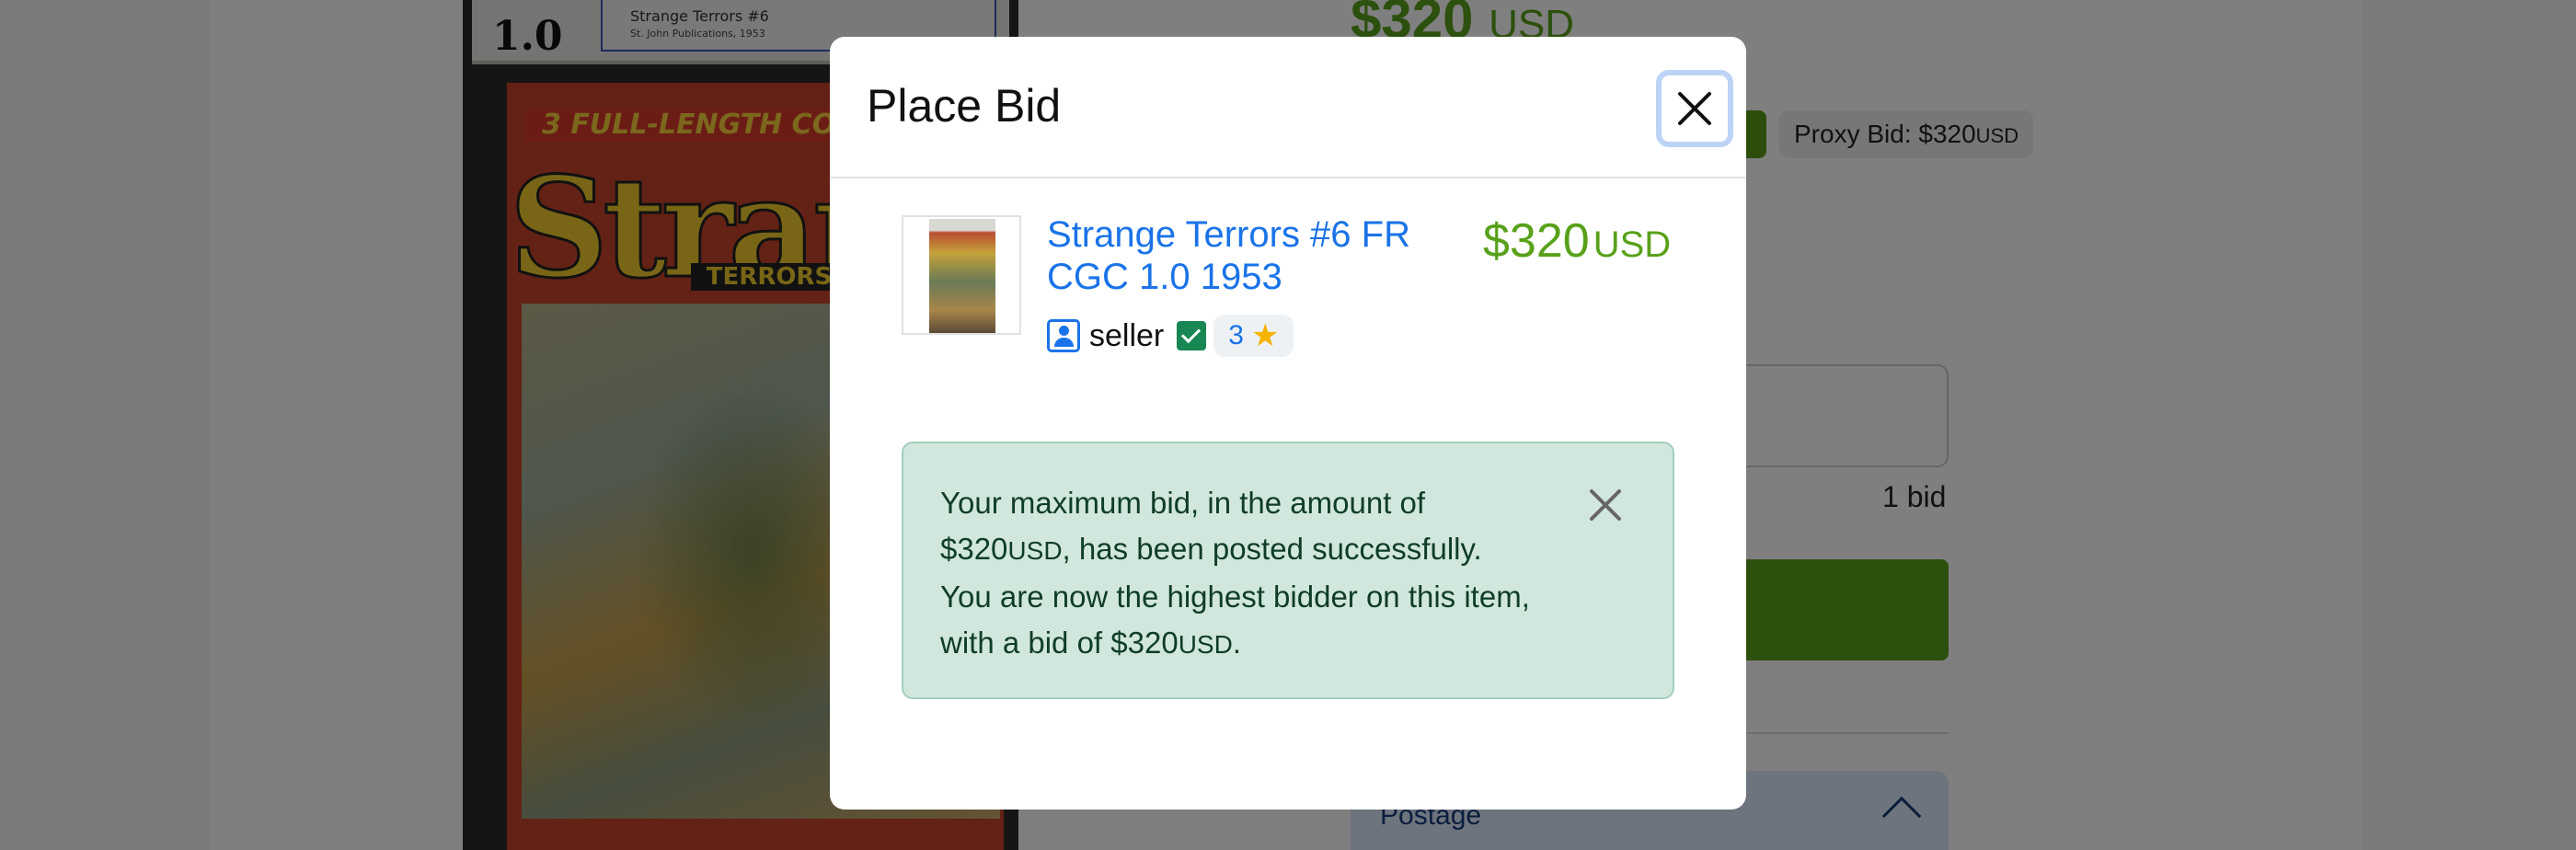 The height and width of the screenshot is (850, 2576). What do you see at coordinates (1025, 643) in the screenshot?
I see `alert-line-4-prefix: with a bid of` at bounding box center [1025, 643].